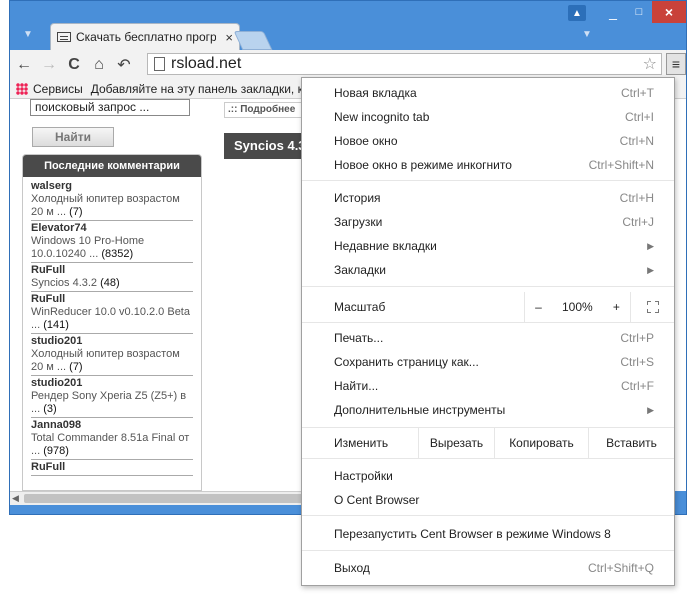 The height and width of the screenshot is (600, 697). Describe the element at coordinates (613, 12) in the screenshot. I see `minimize-button: _` at that location.